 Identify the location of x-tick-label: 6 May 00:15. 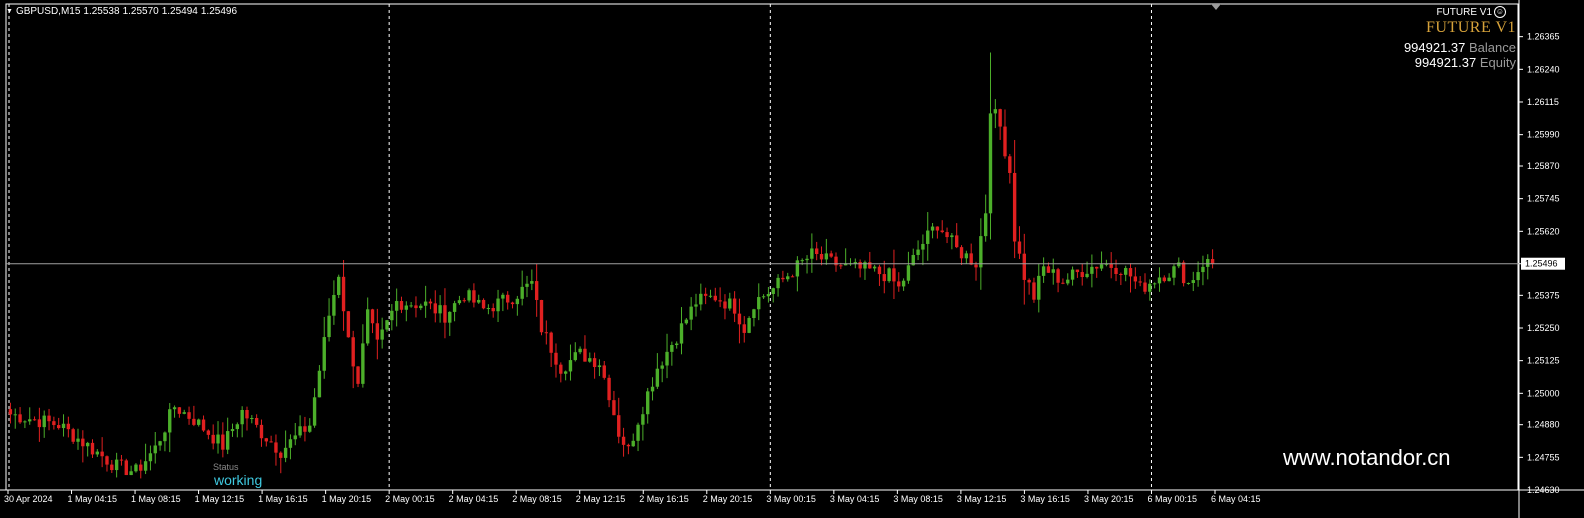
(1172, 499).